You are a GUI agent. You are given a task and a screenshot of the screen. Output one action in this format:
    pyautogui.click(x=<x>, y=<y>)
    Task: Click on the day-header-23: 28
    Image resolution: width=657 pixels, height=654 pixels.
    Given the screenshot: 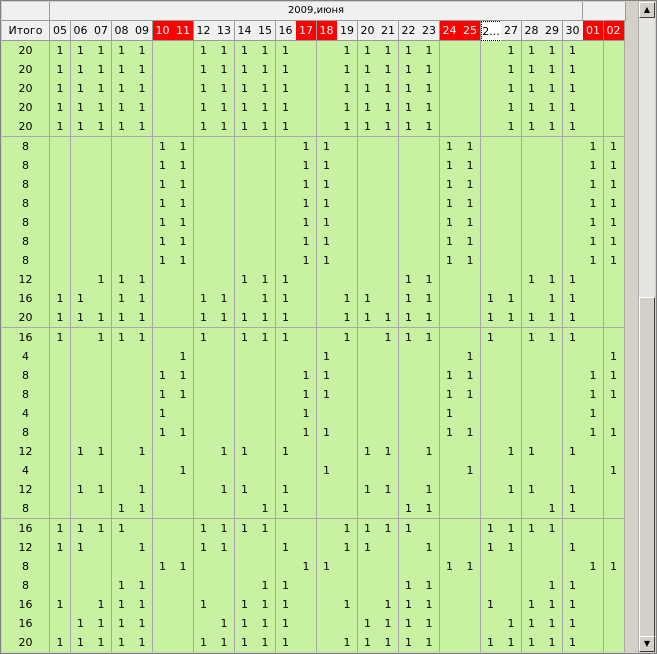 What is the action you would take?
    pyautogui.click(x=532, y=31)
    